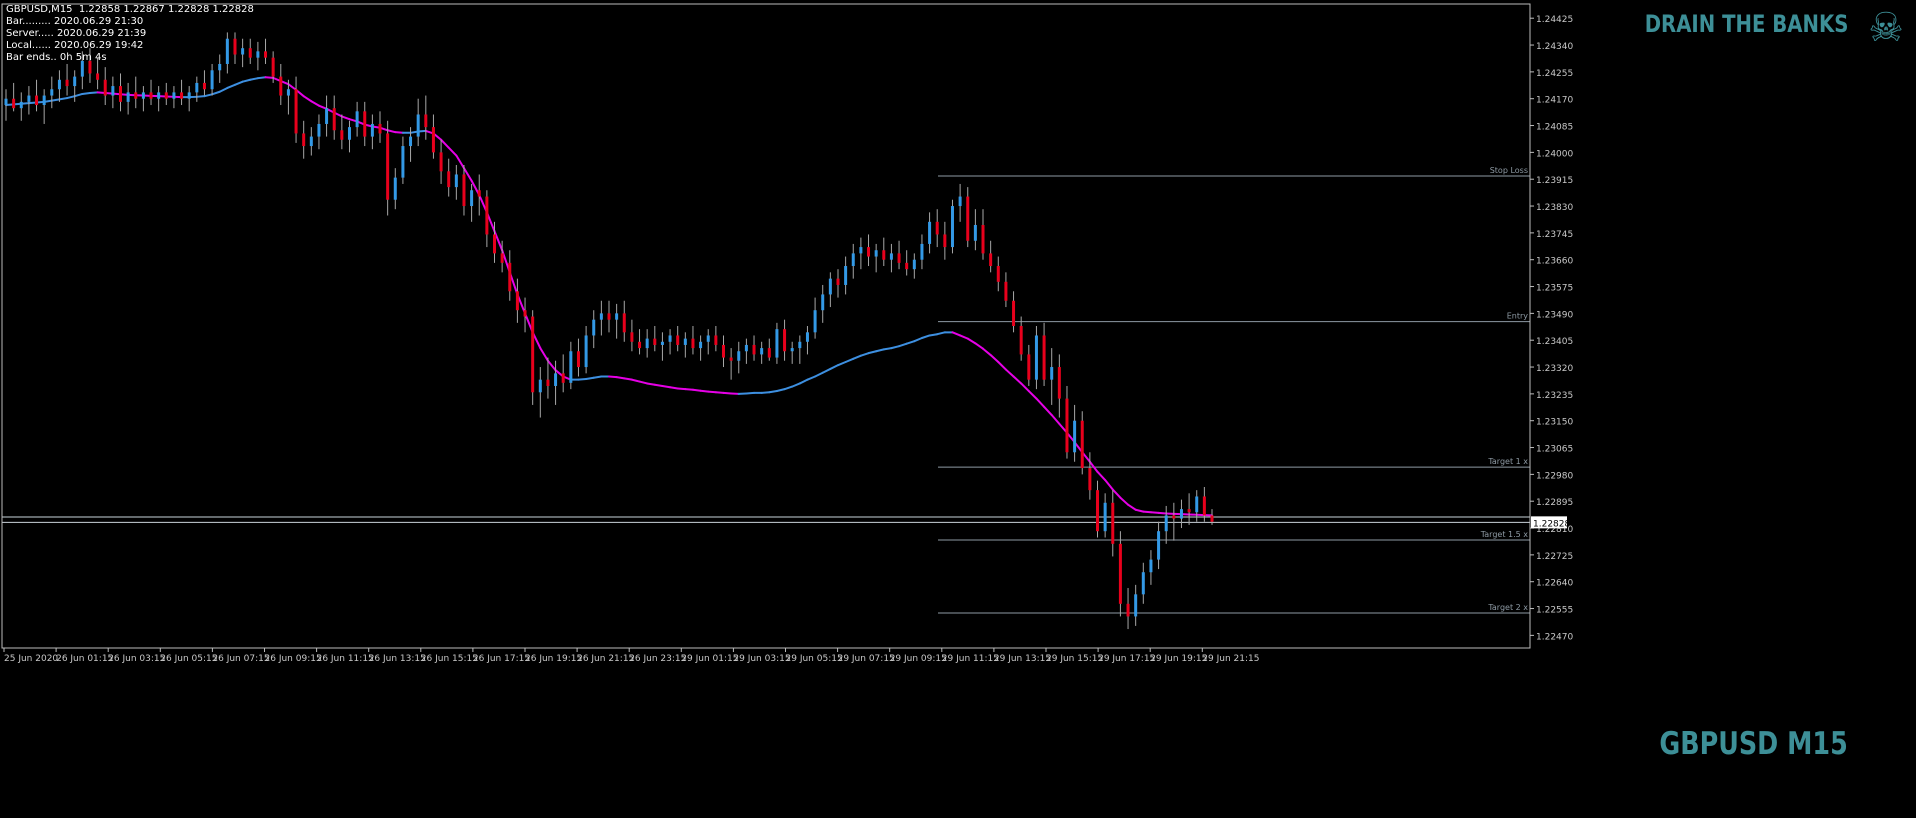 The image size is (1916, 818). What do you see at coordinates (1504, 534) in the screenshot?
I see `trade-level-label: Target 1.5 x` at bounding box center [1504, 534].